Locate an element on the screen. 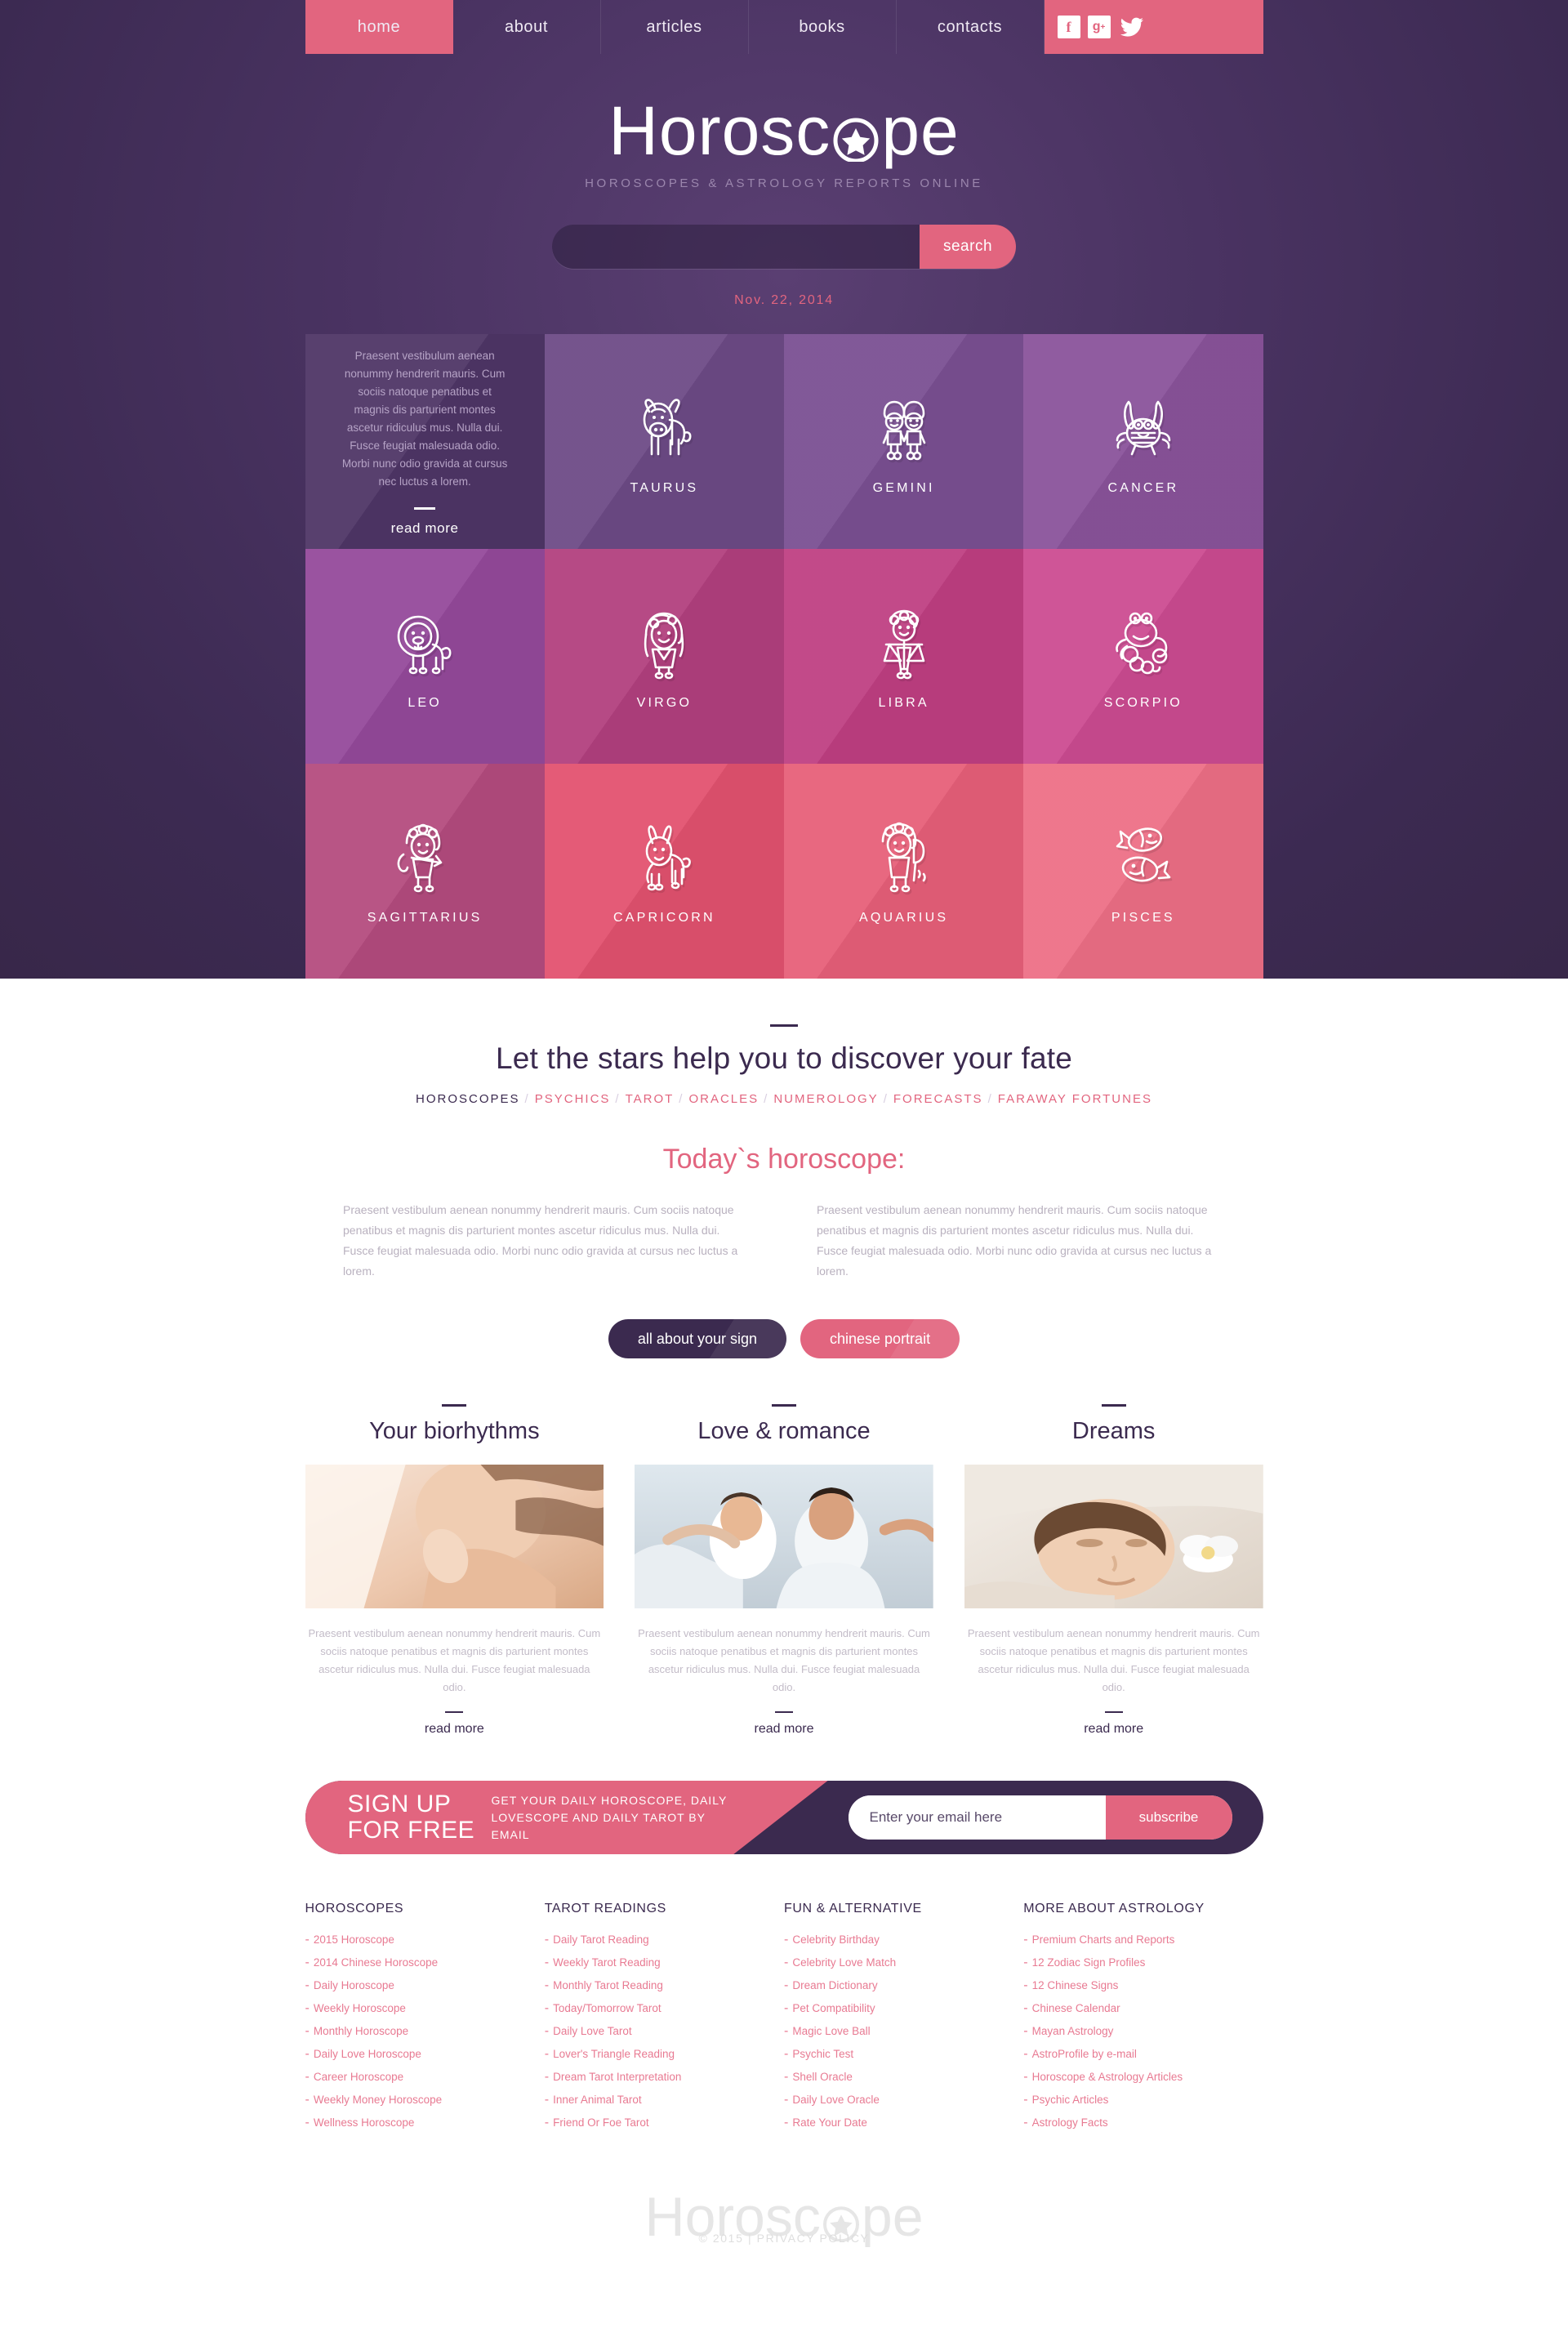  scorpio-icon is located at coordinates (1143, 644).